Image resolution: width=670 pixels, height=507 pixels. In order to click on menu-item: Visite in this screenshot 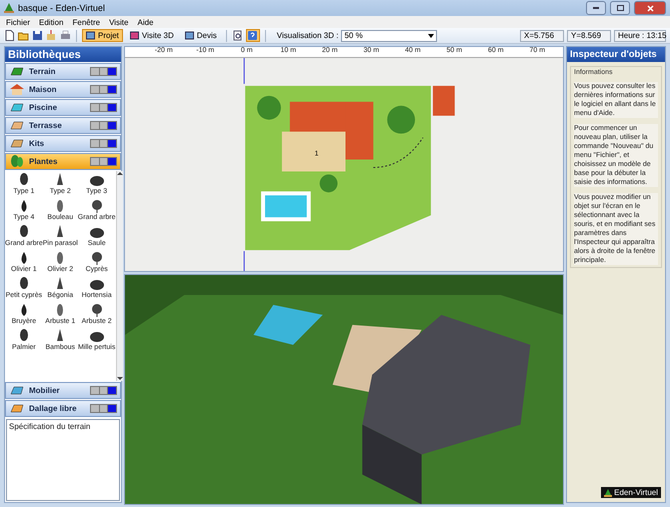, I will do `click(118, 22)`.